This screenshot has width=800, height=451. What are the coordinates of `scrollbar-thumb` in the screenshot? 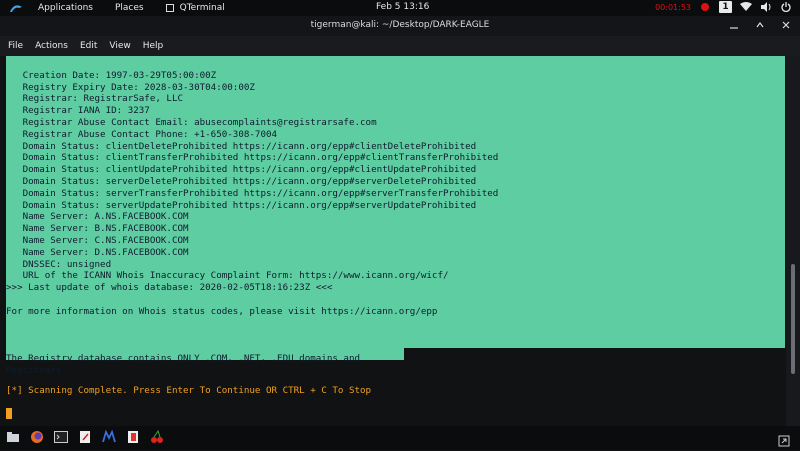 It's located at (793, 319).